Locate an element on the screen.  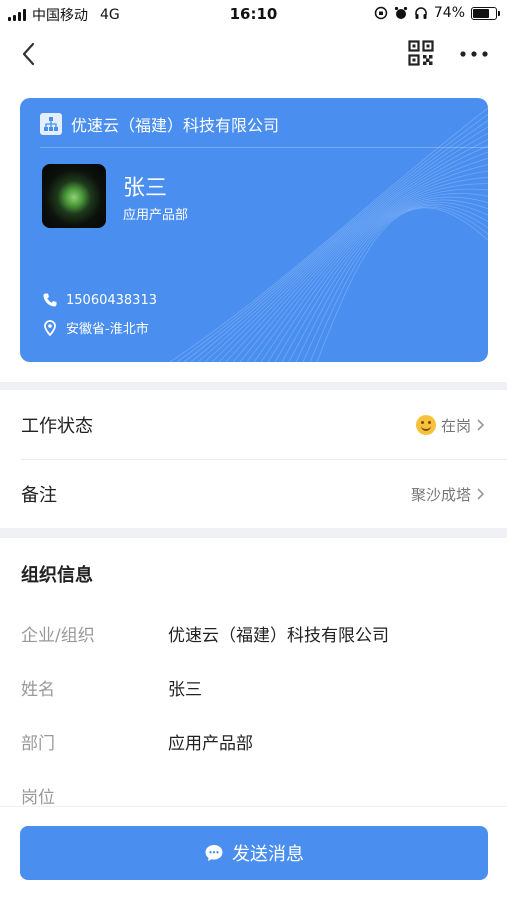
org-icon is located at coordinates (51, 124).